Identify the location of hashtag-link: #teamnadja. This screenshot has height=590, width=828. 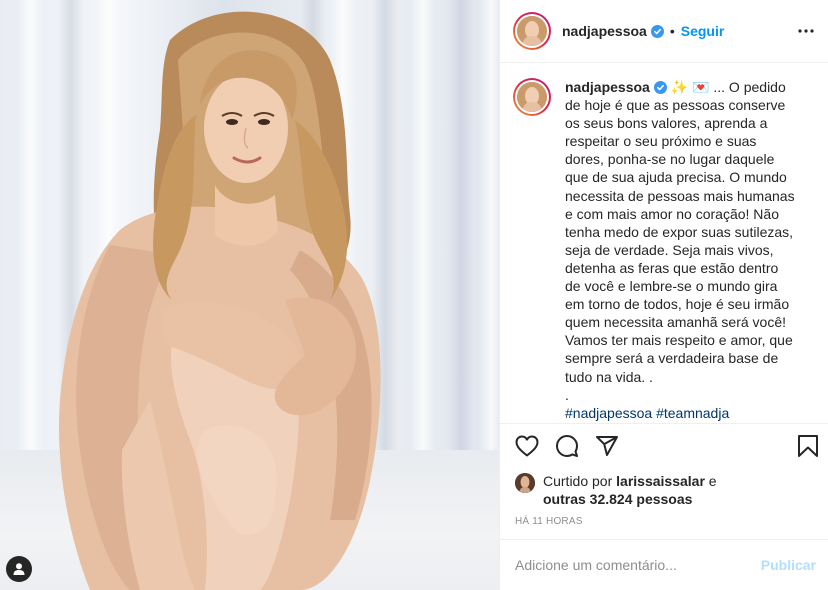
(692, 413).